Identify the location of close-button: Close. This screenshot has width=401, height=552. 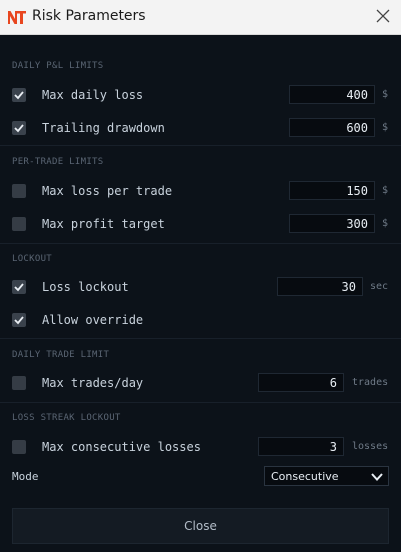
(200, 526).